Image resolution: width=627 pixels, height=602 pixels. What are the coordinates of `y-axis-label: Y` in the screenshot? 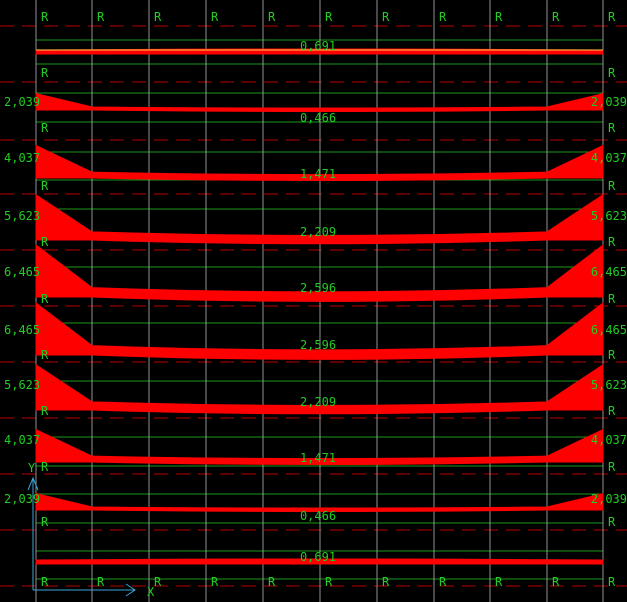 It's located at (32, 468).